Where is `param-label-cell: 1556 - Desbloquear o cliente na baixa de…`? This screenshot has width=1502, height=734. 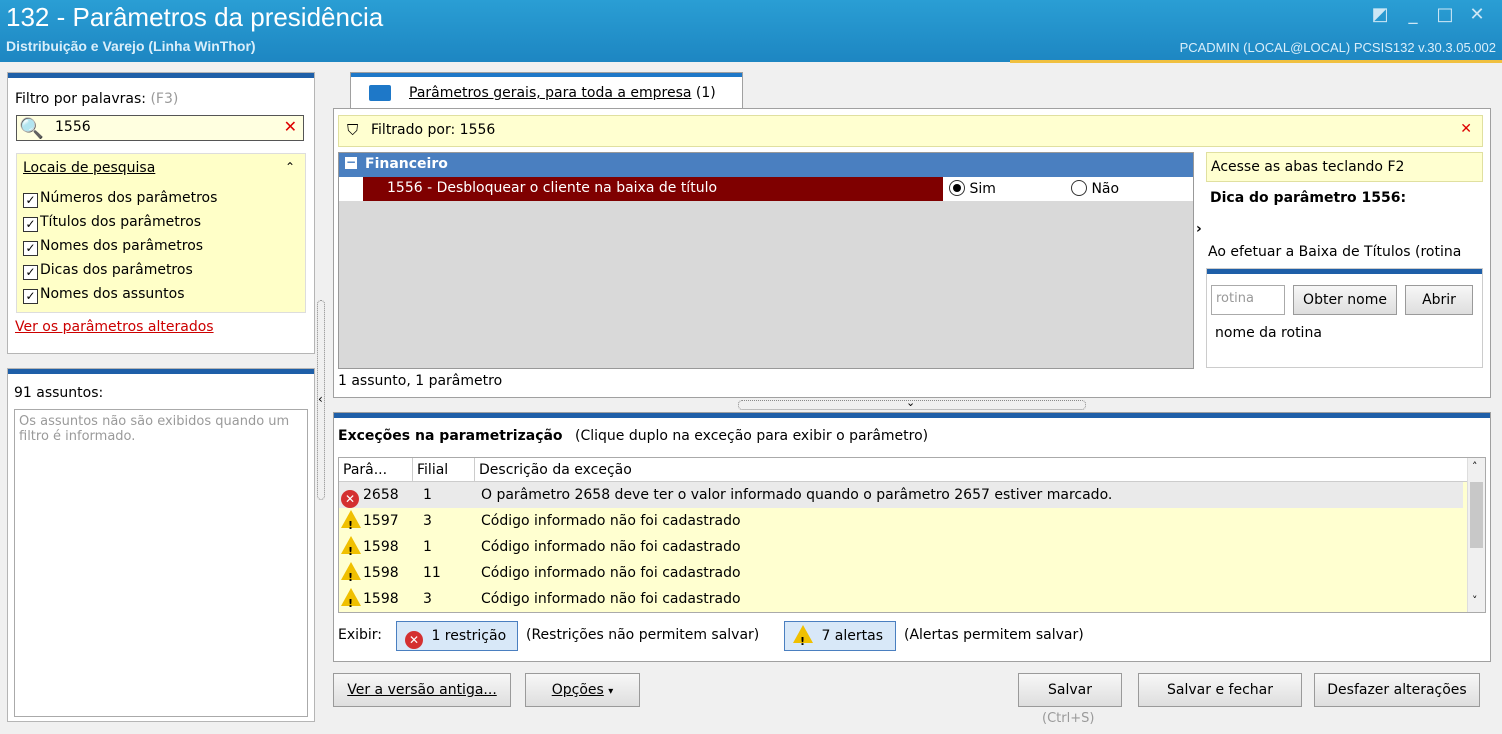
param-label-cell: 1556 - Desbloquear o cliente na baixa de… is located at coordinates (653, 189).